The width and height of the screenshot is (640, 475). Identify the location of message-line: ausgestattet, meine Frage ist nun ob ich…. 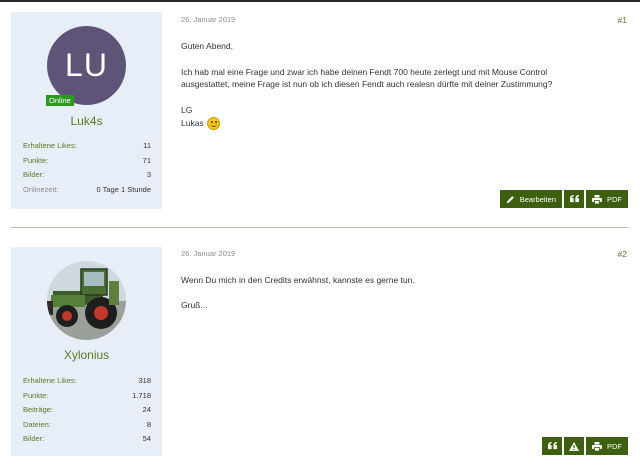
(367, 84).